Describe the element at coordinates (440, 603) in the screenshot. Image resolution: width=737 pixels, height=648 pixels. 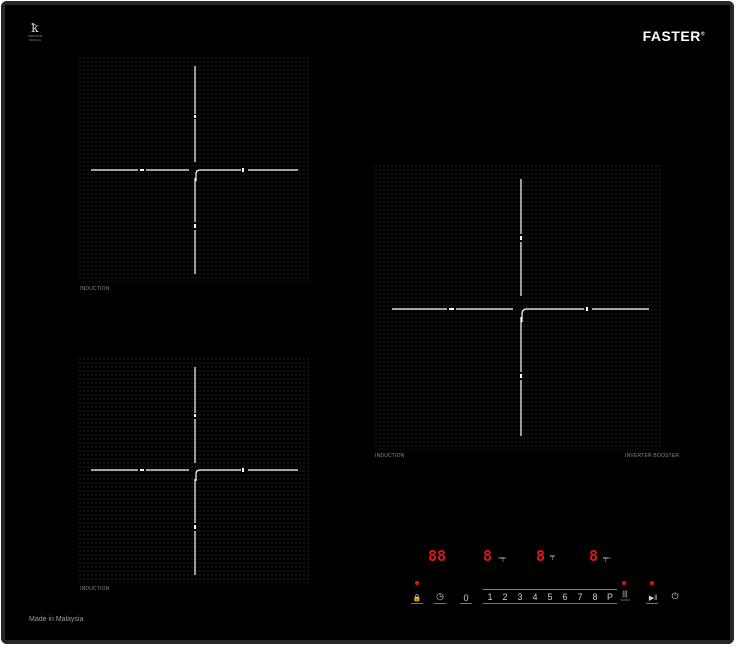
I see `timer-underline` at that location.